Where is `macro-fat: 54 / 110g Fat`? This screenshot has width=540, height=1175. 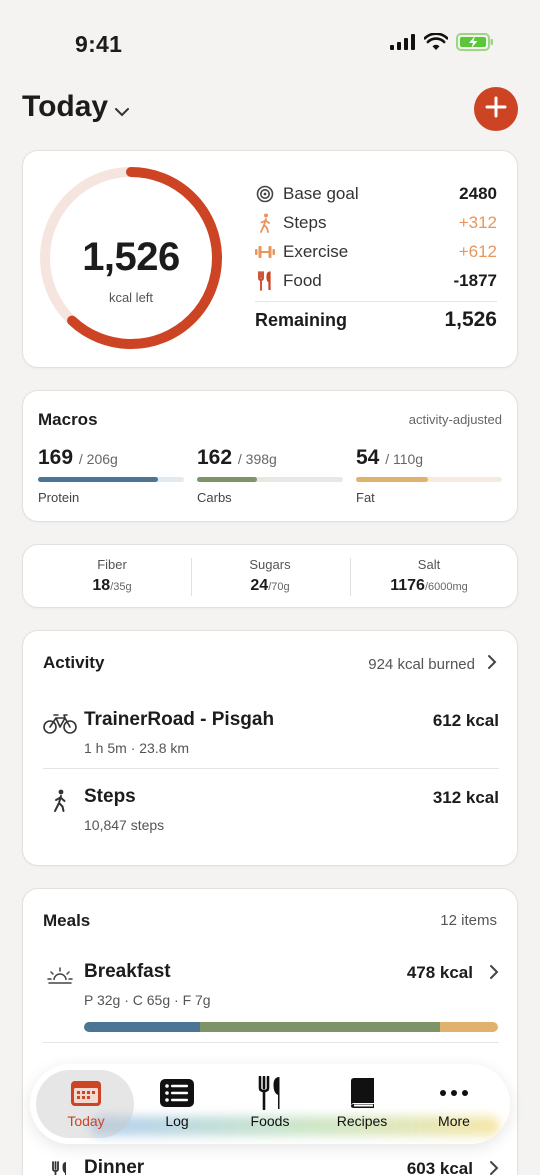 macro-fat: 54 / 110g Fat is located at coordinates (429, 475).